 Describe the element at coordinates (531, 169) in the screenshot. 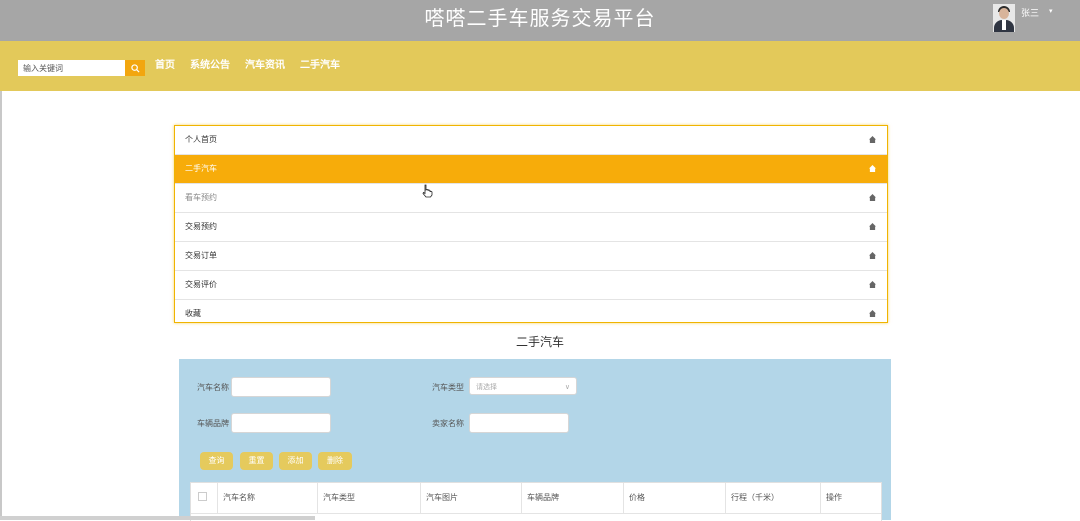

I see `menu-item-used-cars: 二手汽车` at that location.